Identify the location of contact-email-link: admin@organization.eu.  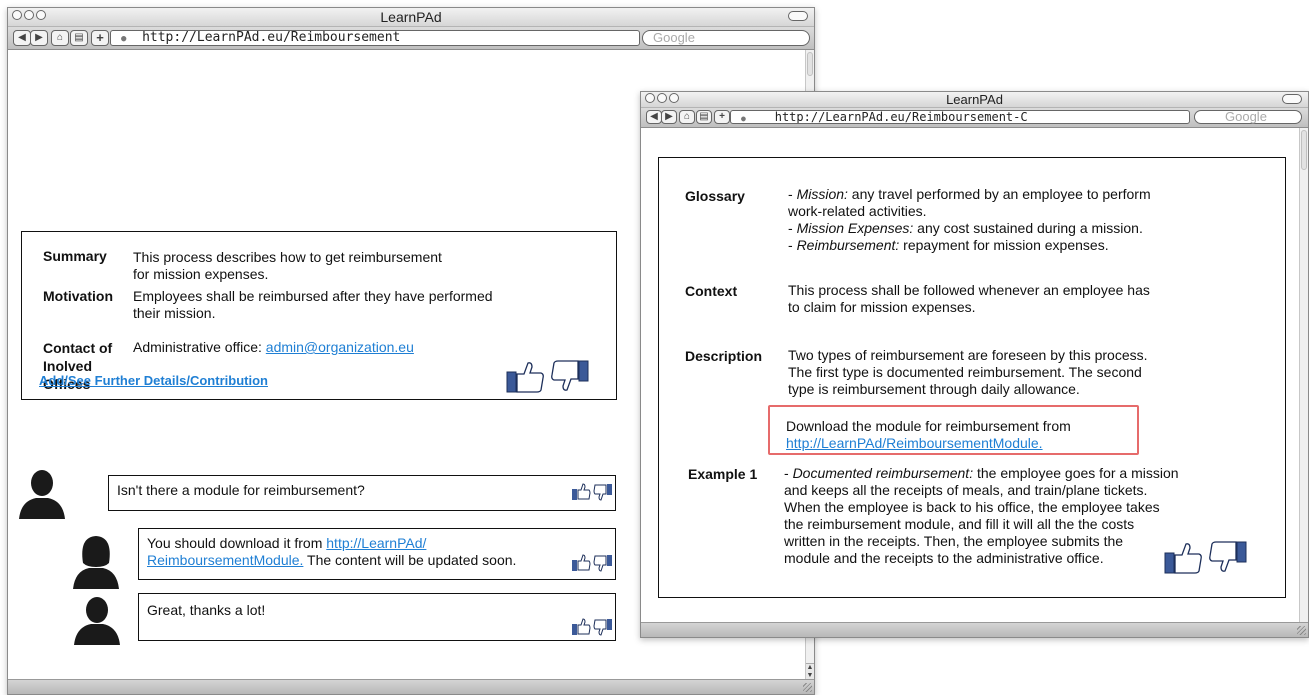
(340, 347).